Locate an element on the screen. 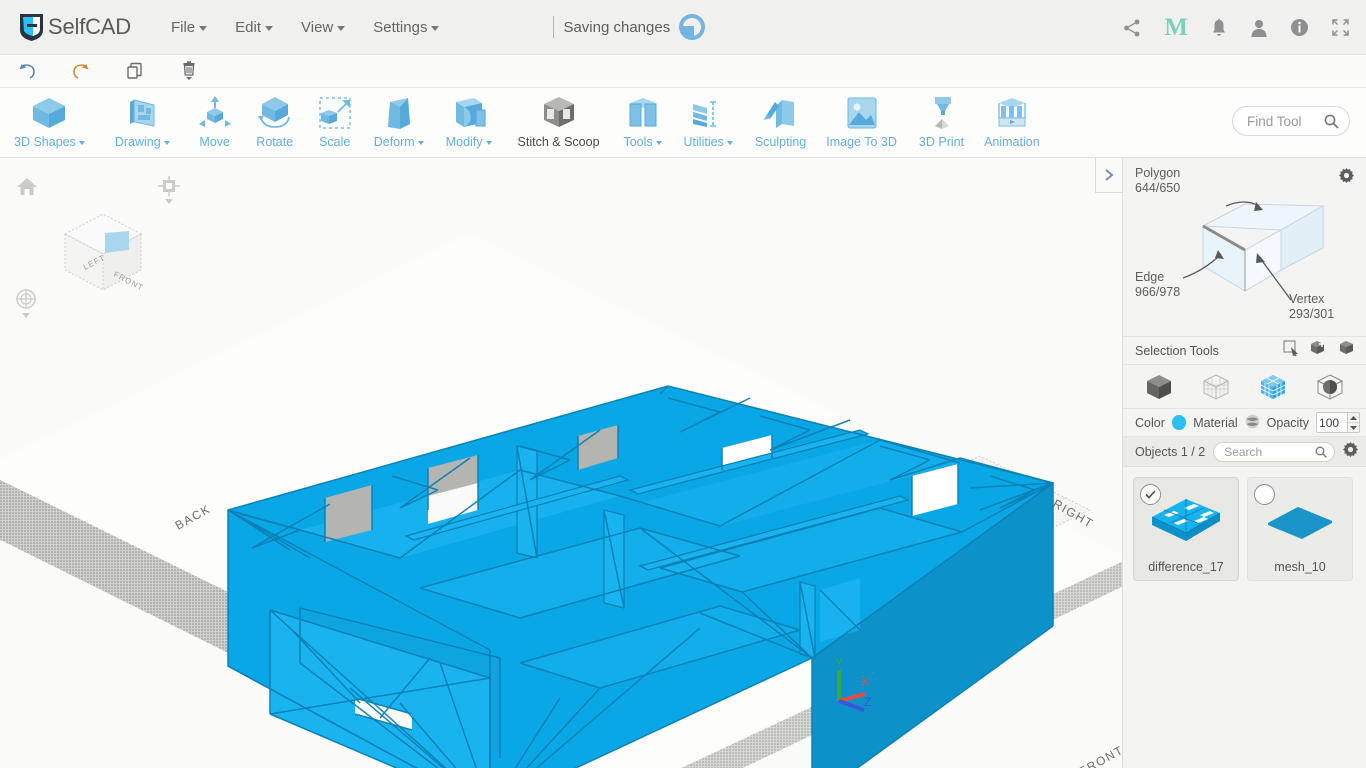 The width and height of the screenshot is (1366, 768). user-account-icon is located at coordinates (1259, 28).